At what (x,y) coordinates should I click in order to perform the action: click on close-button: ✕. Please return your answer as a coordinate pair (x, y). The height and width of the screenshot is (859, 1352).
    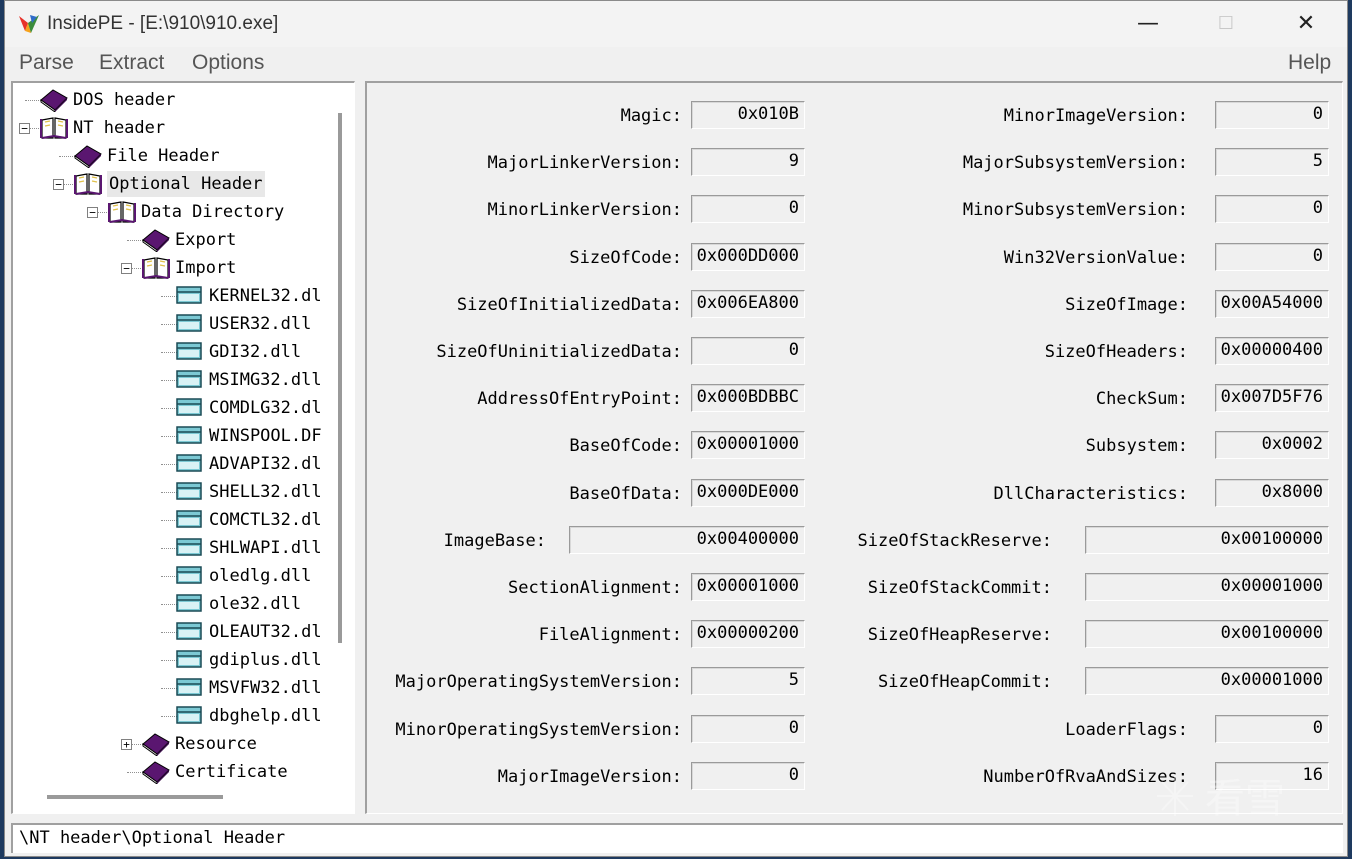
    Looking at the image, I should click on (1306, 24).